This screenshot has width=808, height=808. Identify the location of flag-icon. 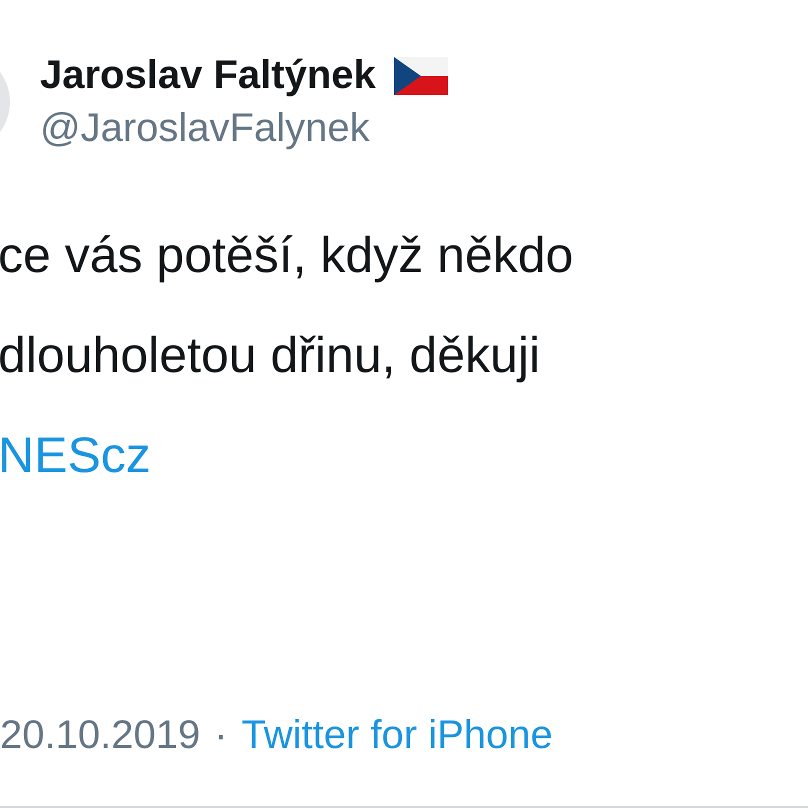
(421, 75).